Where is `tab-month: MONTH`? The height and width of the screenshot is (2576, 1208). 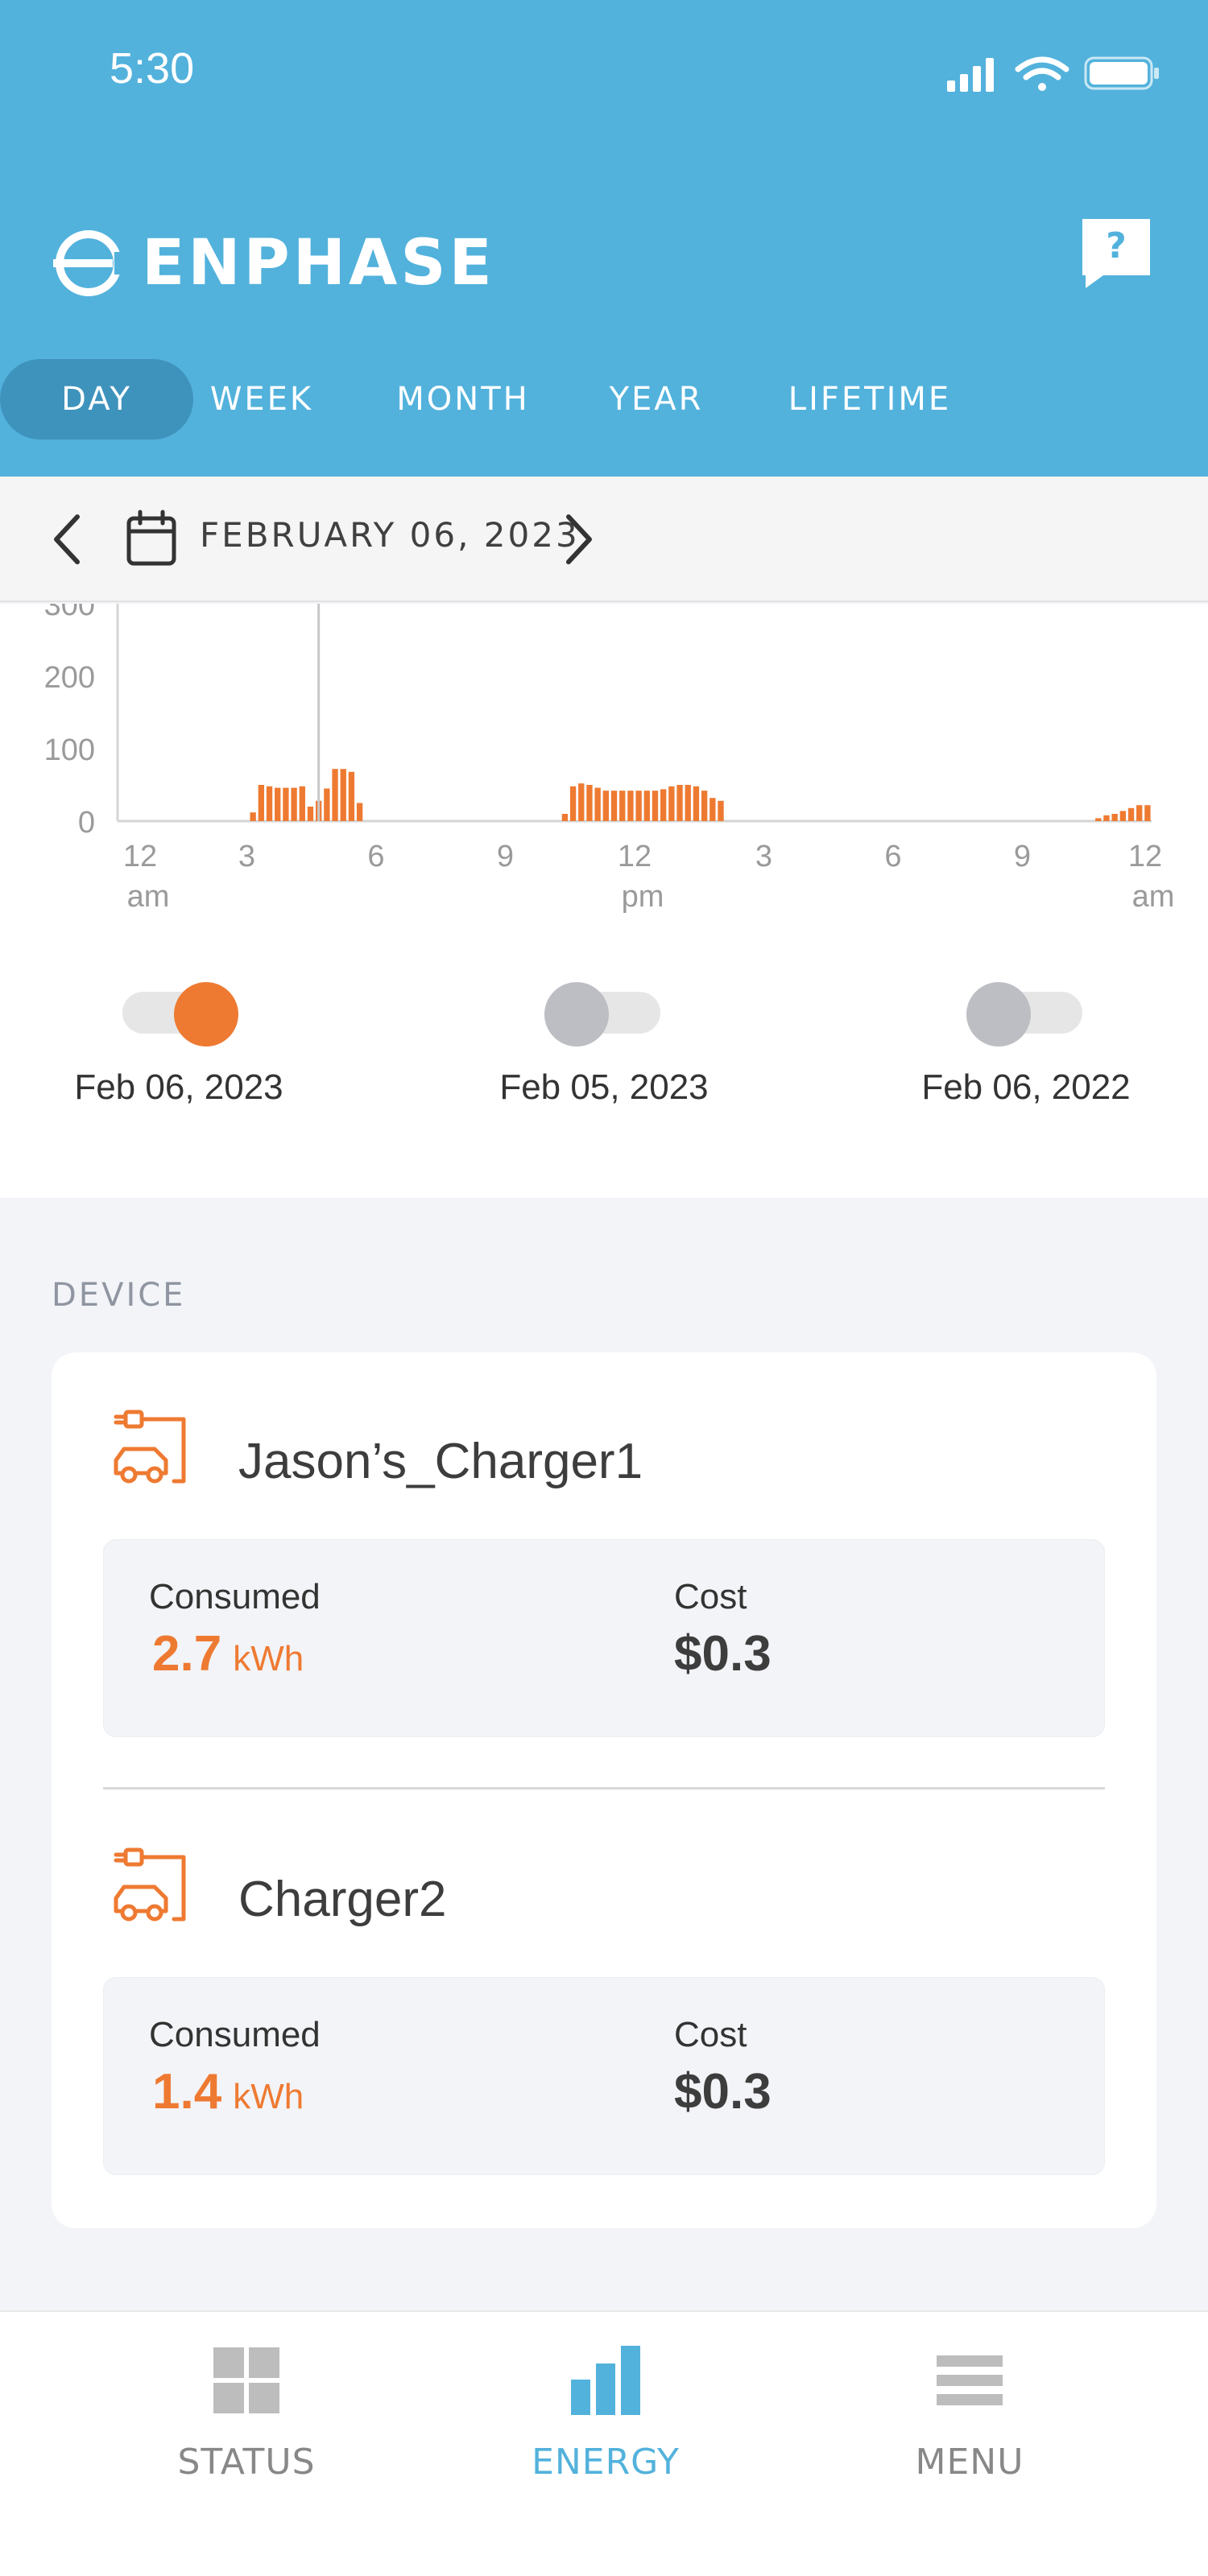 tab-month: MONTH is located at coordinates (463, 399).